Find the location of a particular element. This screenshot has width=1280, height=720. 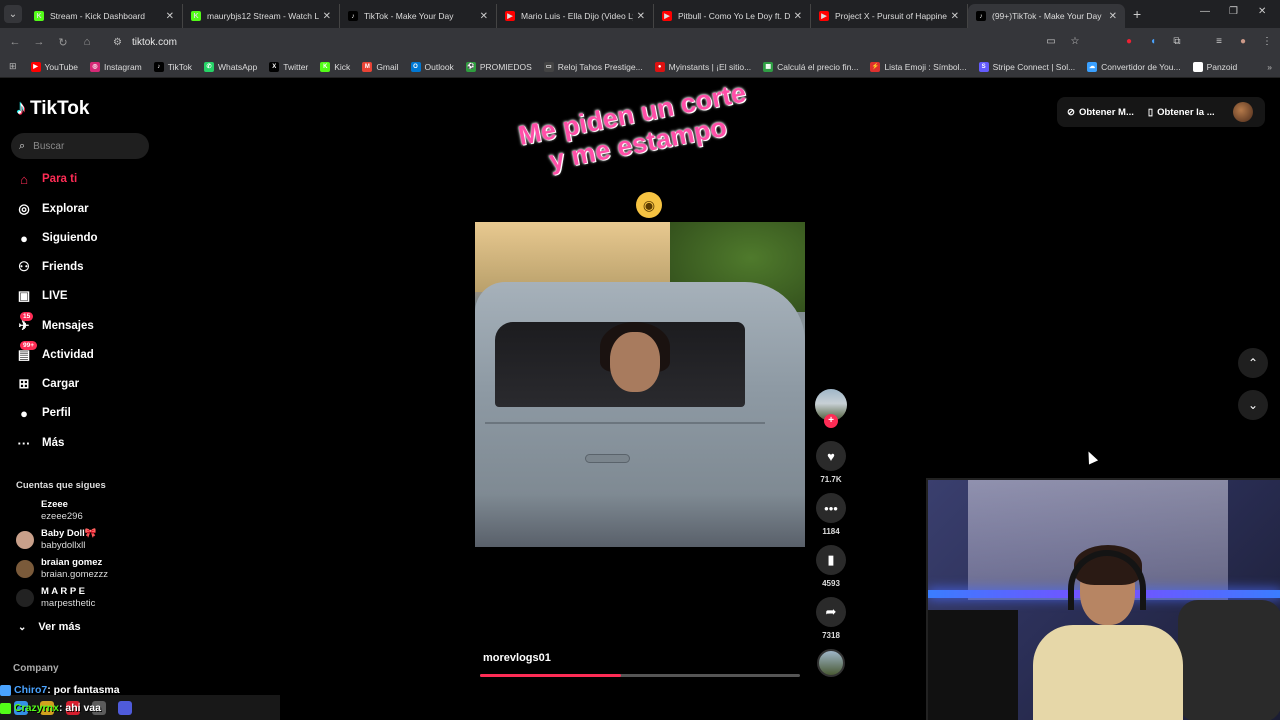

action-count: 1184 is located at coordinates (831, 531).